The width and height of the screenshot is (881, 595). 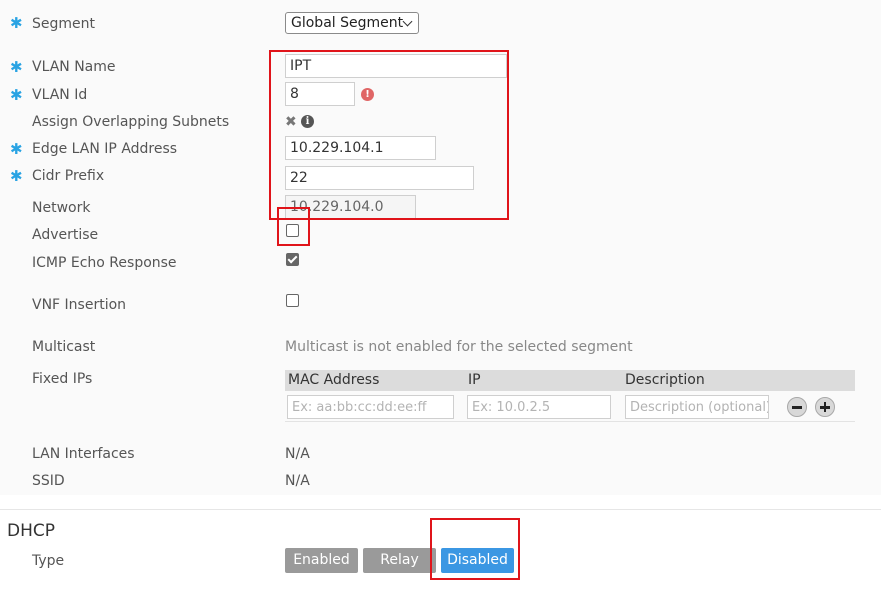 I want to click on vnf-insertion-label: VNF Insertion, so click(x=79, y=305).